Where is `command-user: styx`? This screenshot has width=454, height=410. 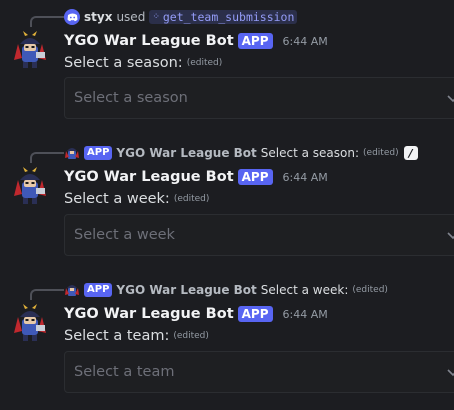 command-user: styx is located at coordinates (98, 17).